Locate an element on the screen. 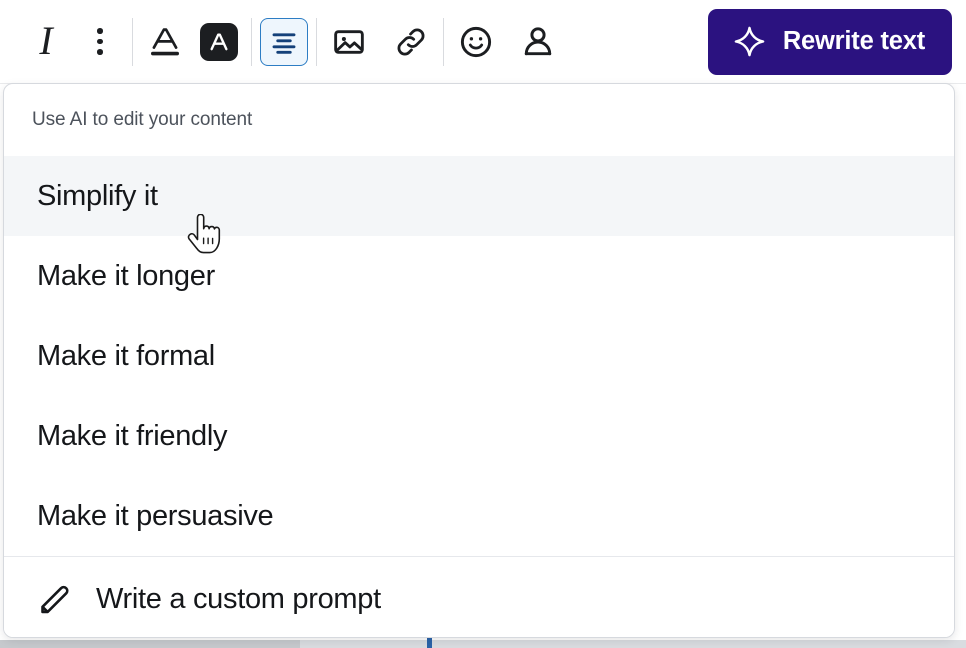 Image resolution: width=966 pixels, height=648 pixels. align-center-icon is located at coordinates (284, 43).